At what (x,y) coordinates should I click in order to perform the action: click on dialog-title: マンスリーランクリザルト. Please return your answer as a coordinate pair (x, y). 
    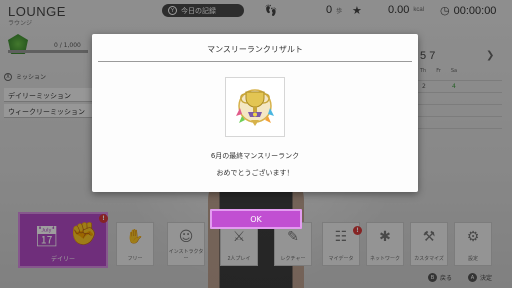
    Looking at the image, I should click on (255, 49).